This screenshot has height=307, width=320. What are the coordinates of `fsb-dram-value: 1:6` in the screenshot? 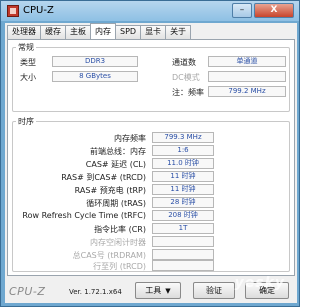 It's located at (183, 150).